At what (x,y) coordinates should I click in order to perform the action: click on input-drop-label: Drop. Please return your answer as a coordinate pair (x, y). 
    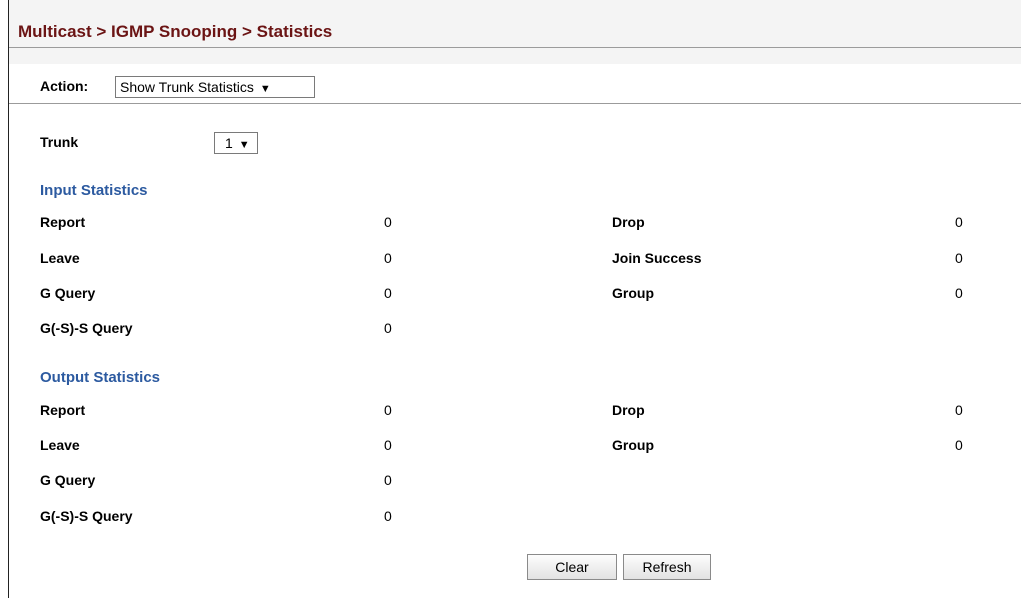
    Looking at the image, I should click on (628, 222).